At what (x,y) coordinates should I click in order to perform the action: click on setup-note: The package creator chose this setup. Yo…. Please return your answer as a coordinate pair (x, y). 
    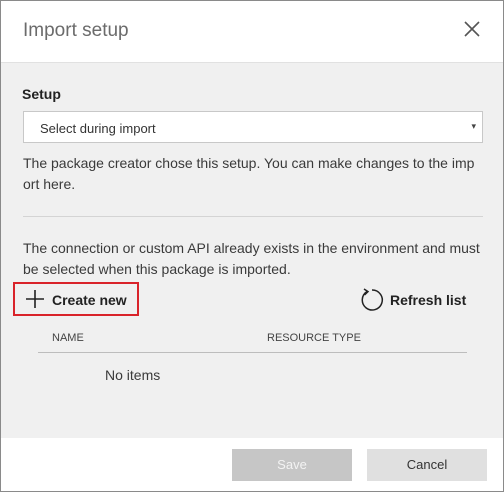
    Looking at the image, I should click on (249, 173).